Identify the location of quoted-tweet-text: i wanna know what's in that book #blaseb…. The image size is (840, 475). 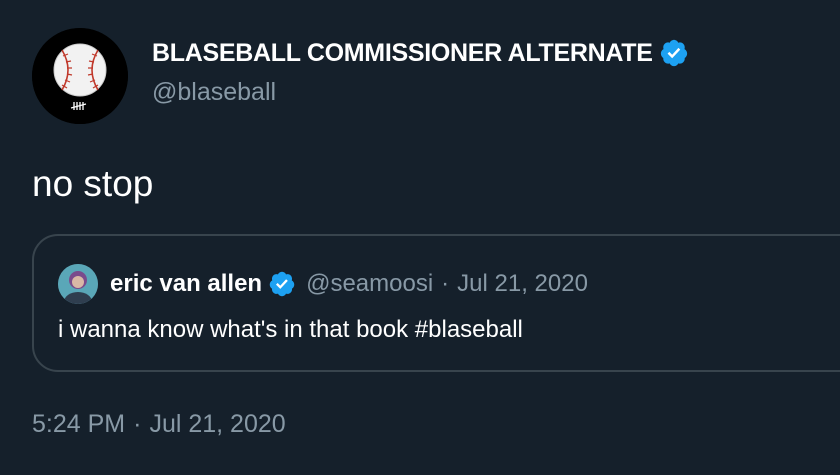
(290, 329).